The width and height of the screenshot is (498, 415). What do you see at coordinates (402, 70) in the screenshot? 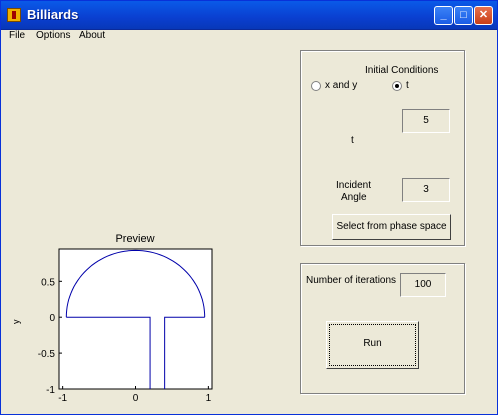
I see `initial-conditions-title: Initial Conditions` at bounding box center [402, 70].